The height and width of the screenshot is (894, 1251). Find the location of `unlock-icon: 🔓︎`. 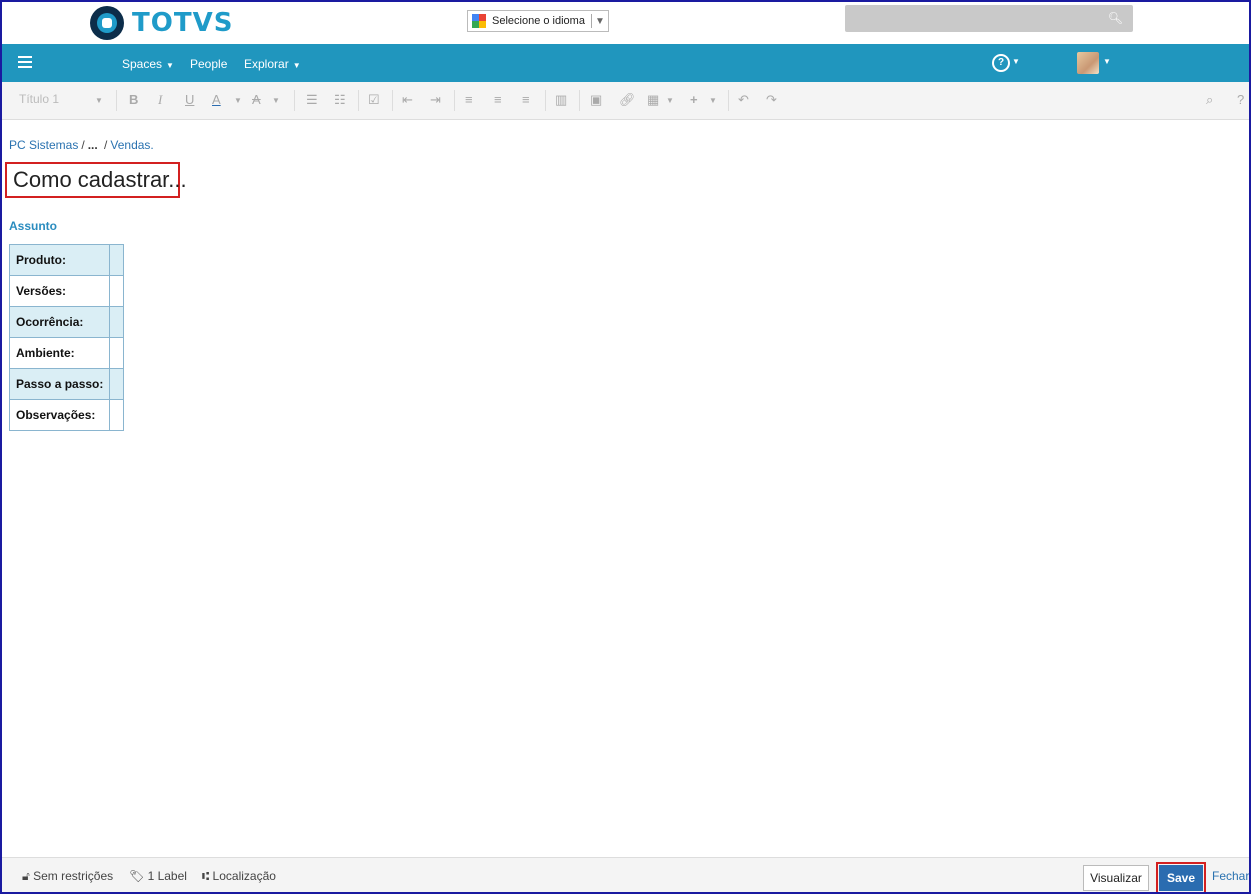

unlock-icon: 🔓︎ is located at coordinates (28, 876).